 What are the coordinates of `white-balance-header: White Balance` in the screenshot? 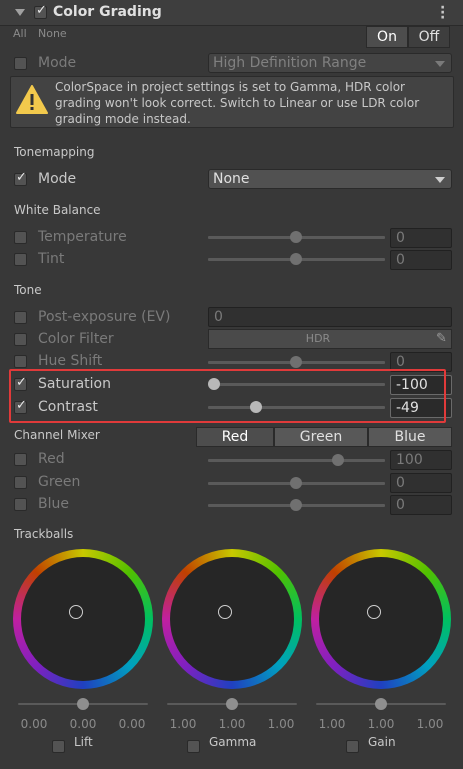 It's located at (57, 210).